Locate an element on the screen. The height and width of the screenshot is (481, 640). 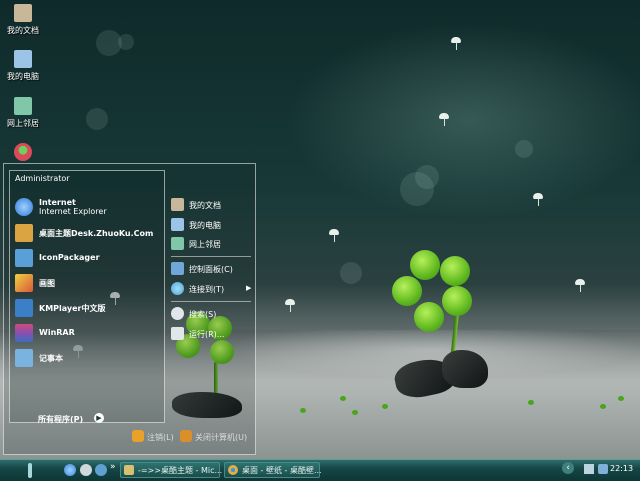
kmplayer-icon is located at coordinates (24, 308).